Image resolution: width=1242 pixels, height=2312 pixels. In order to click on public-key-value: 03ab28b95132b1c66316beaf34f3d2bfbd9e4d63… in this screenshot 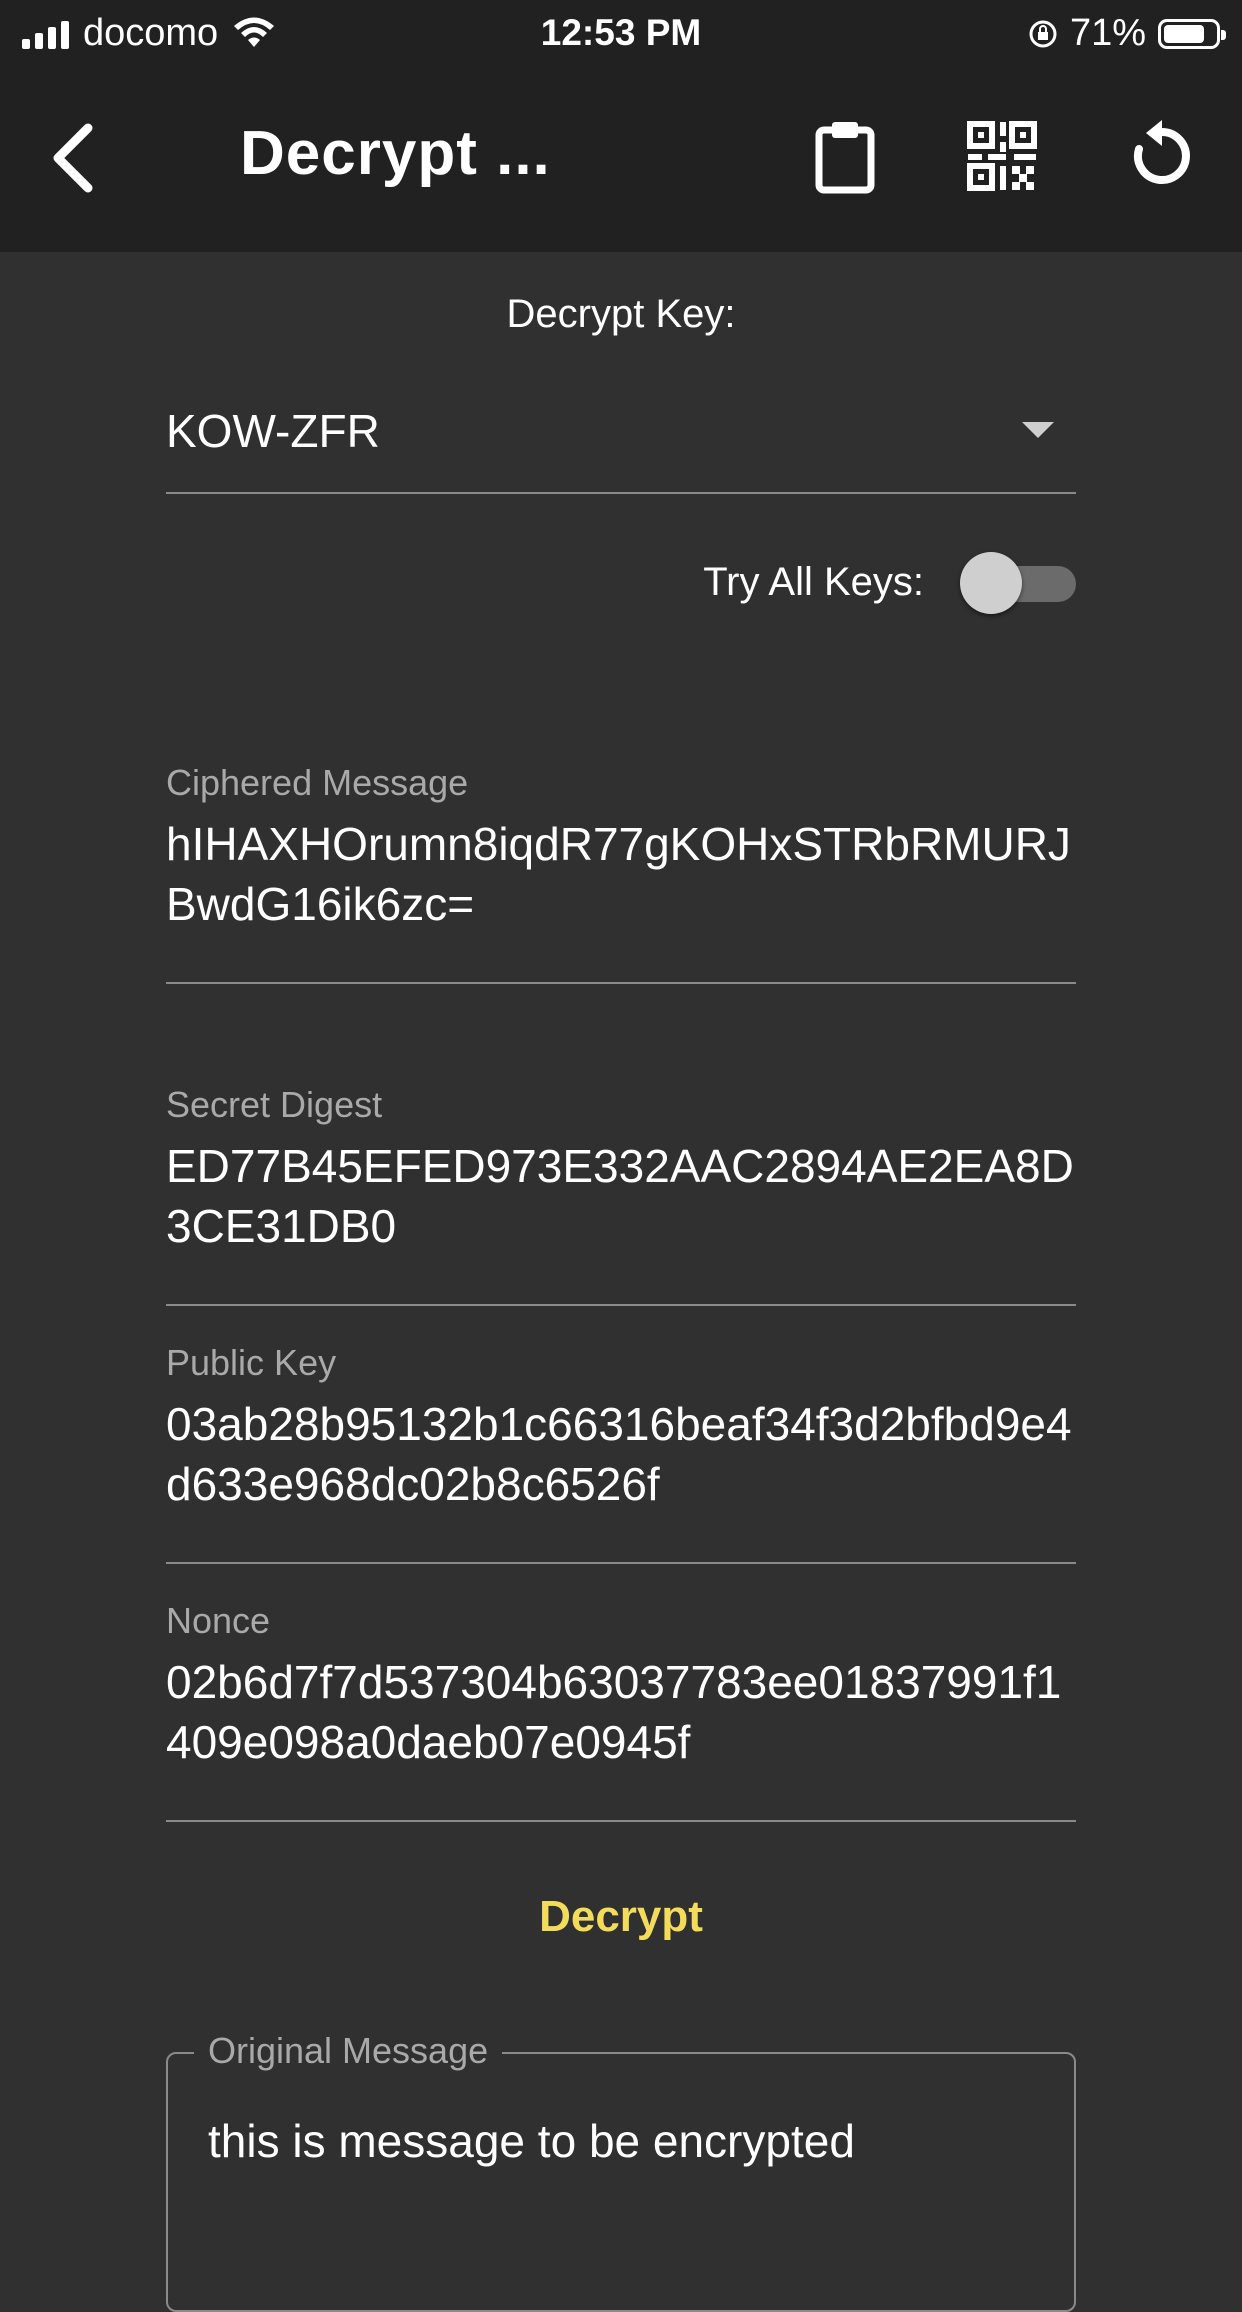, I will do `click(619, 1454)`.